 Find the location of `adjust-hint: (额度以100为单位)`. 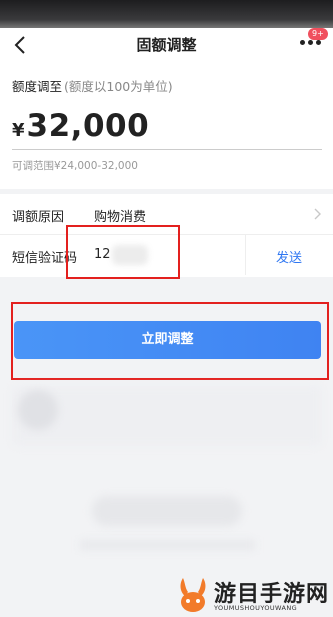

adjust-hint: (额度以100为单位) is located at coordinates (118, 86).